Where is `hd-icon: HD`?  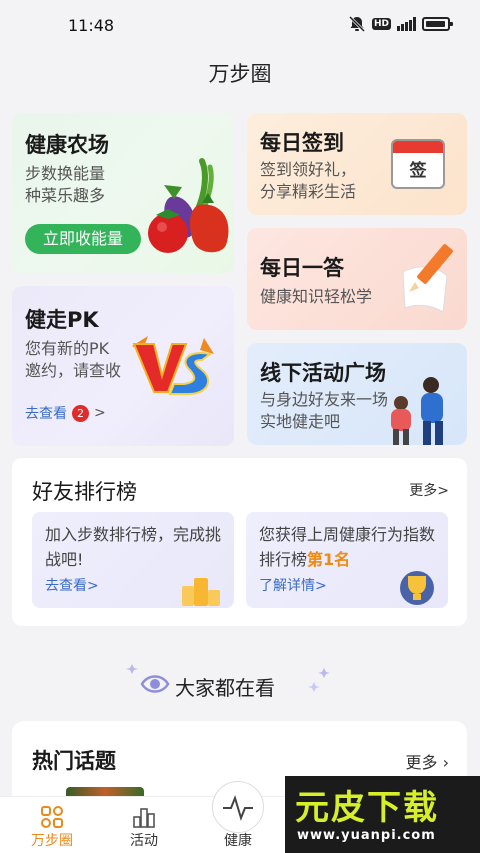
hd-icon: HD is located at coordinates (381, 24).